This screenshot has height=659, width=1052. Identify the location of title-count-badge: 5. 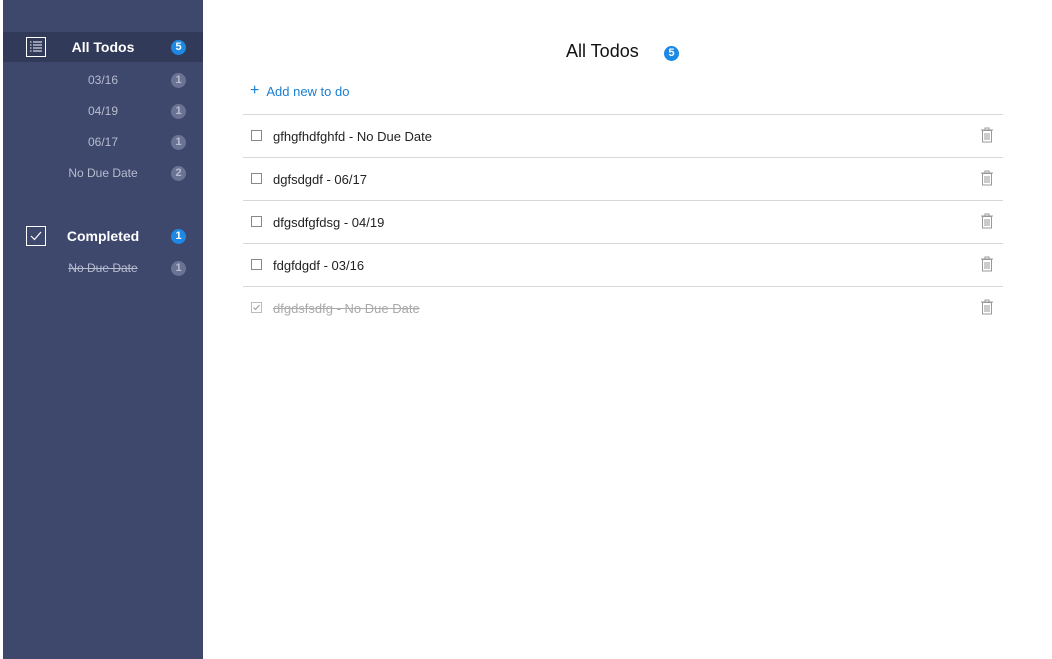
(671, 53).